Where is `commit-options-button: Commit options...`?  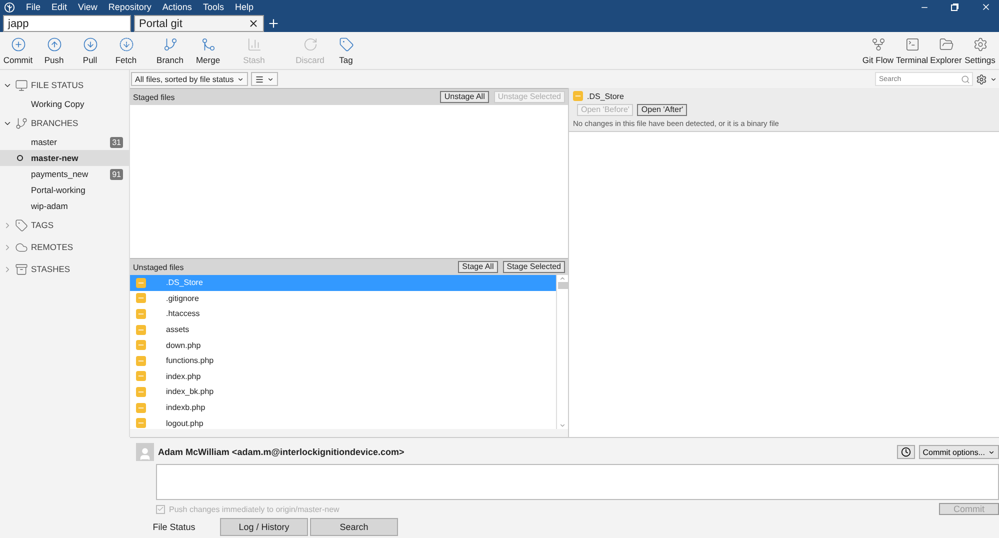
commit-options-button: Commit options... is located at coordinates (958, 452).